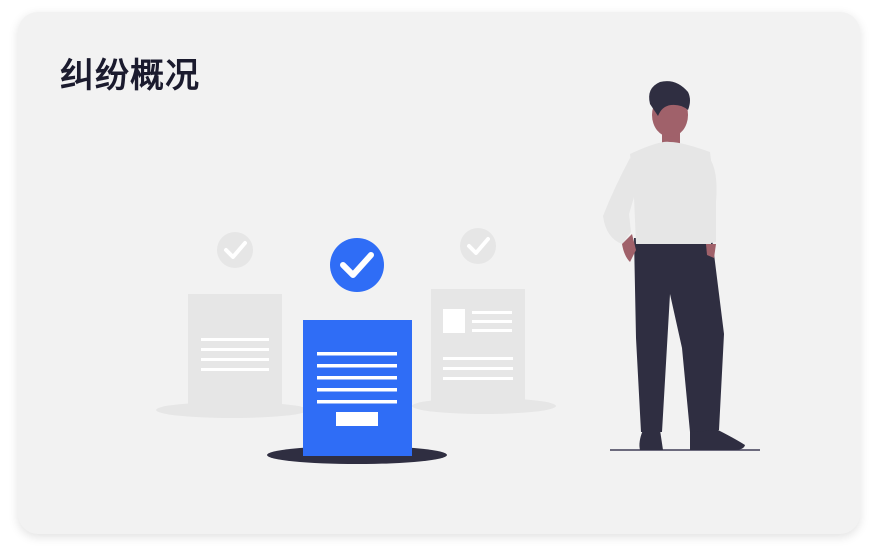 Image resolution: width=878 pixels, height=560 pixels. I want to click on left-document, so click(232, 325).